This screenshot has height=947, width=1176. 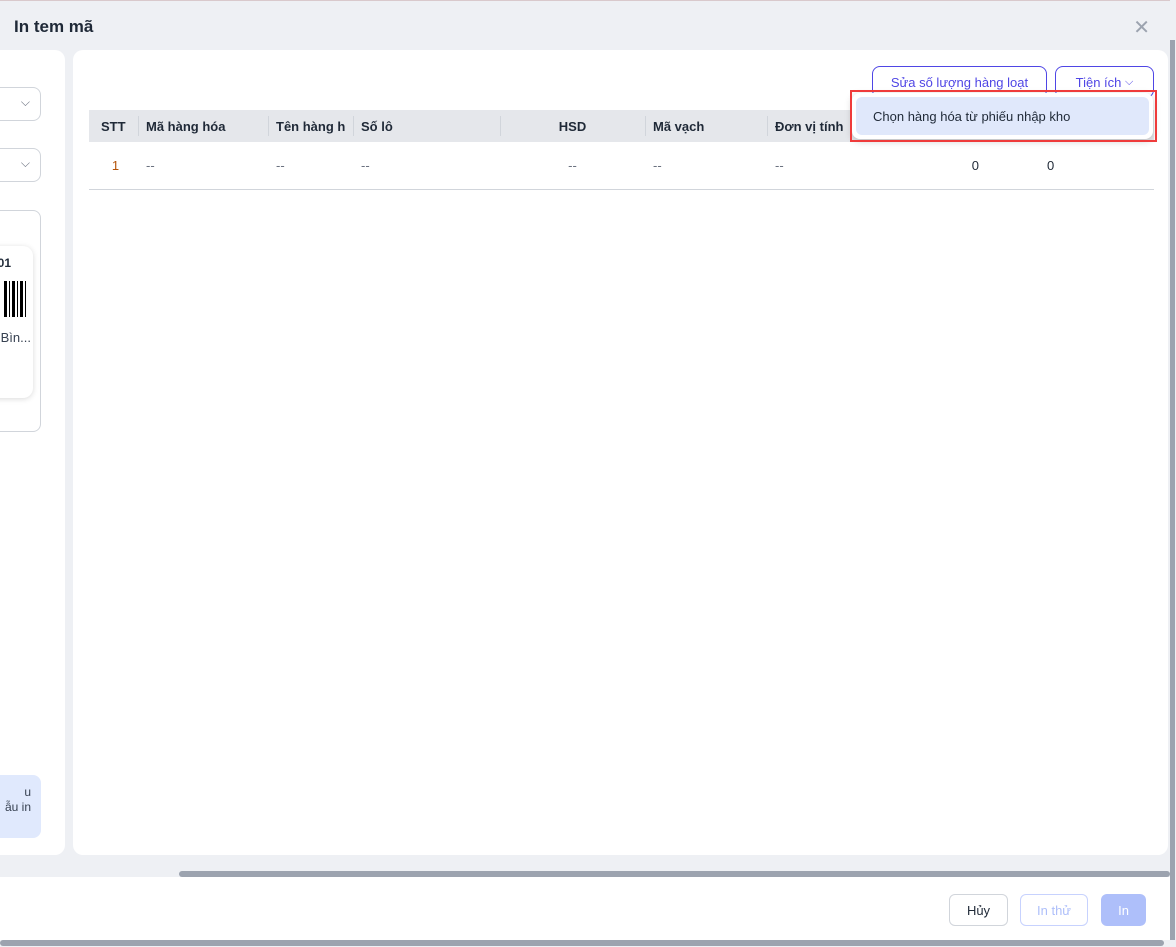 What do you see at coordinates (585, 908) in the screenshot?
I see `dialog-footer: Hủy In thử In` at bounding box center [585, 908].